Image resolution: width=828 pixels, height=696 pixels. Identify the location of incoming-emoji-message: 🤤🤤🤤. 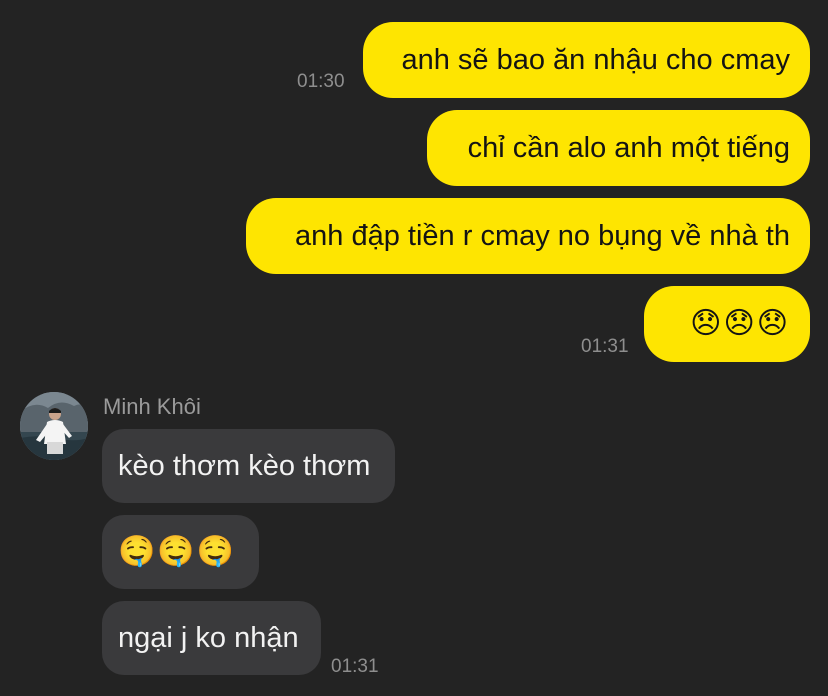
(180, 552).